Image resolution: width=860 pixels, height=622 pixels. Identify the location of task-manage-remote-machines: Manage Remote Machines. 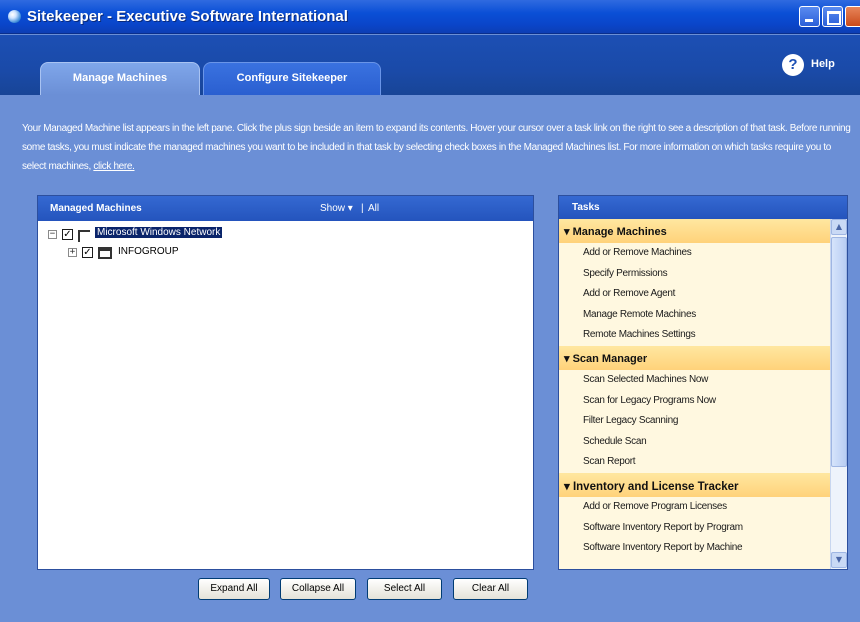
(694, 315).